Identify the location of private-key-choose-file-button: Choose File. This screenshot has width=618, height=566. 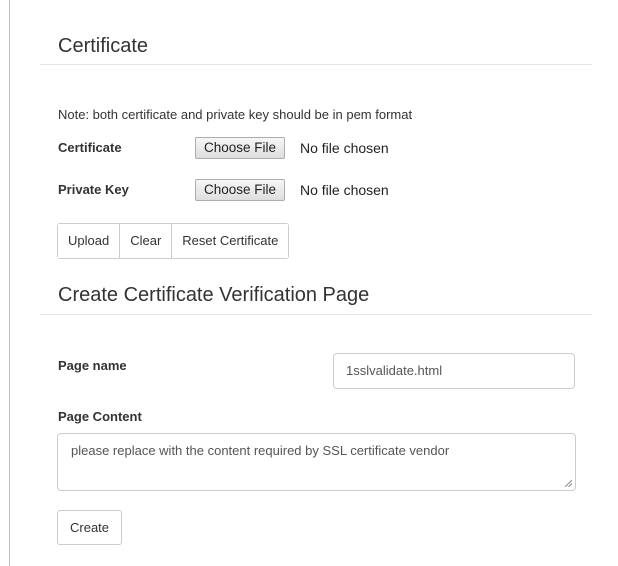
(240, 190).